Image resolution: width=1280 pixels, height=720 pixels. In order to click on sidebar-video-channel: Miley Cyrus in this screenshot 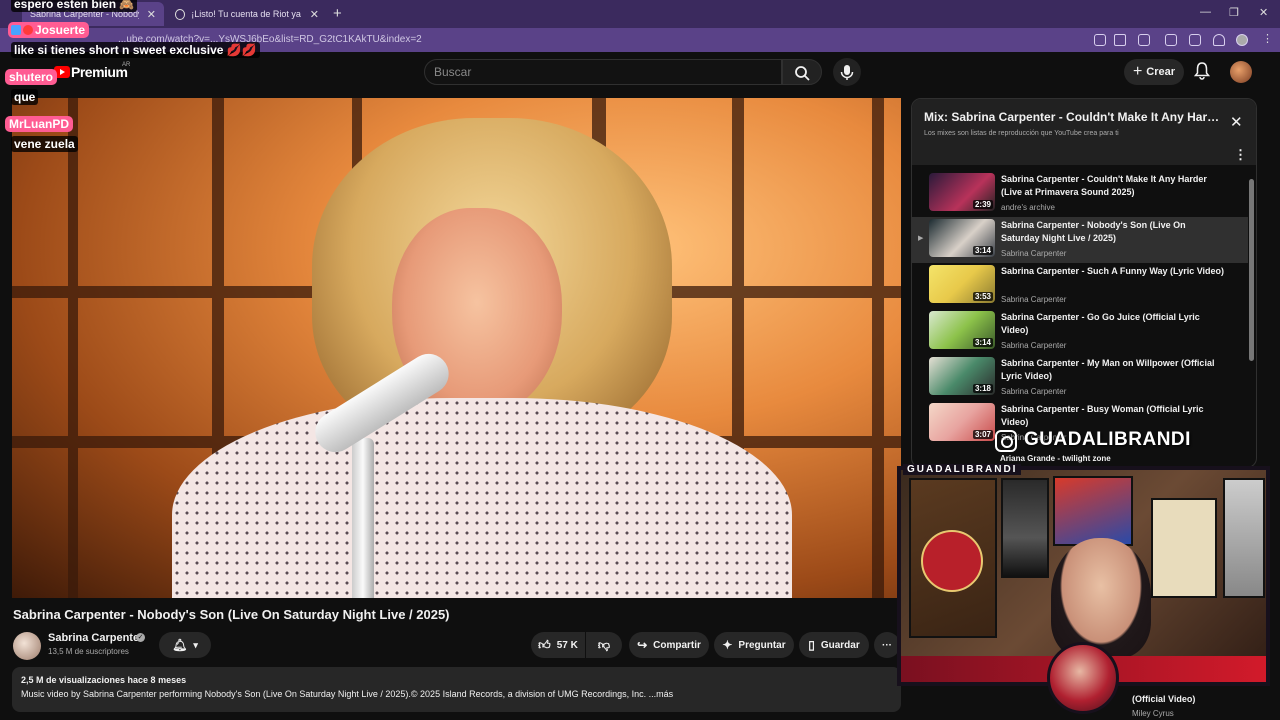, I will do `click(1153, 713)`.